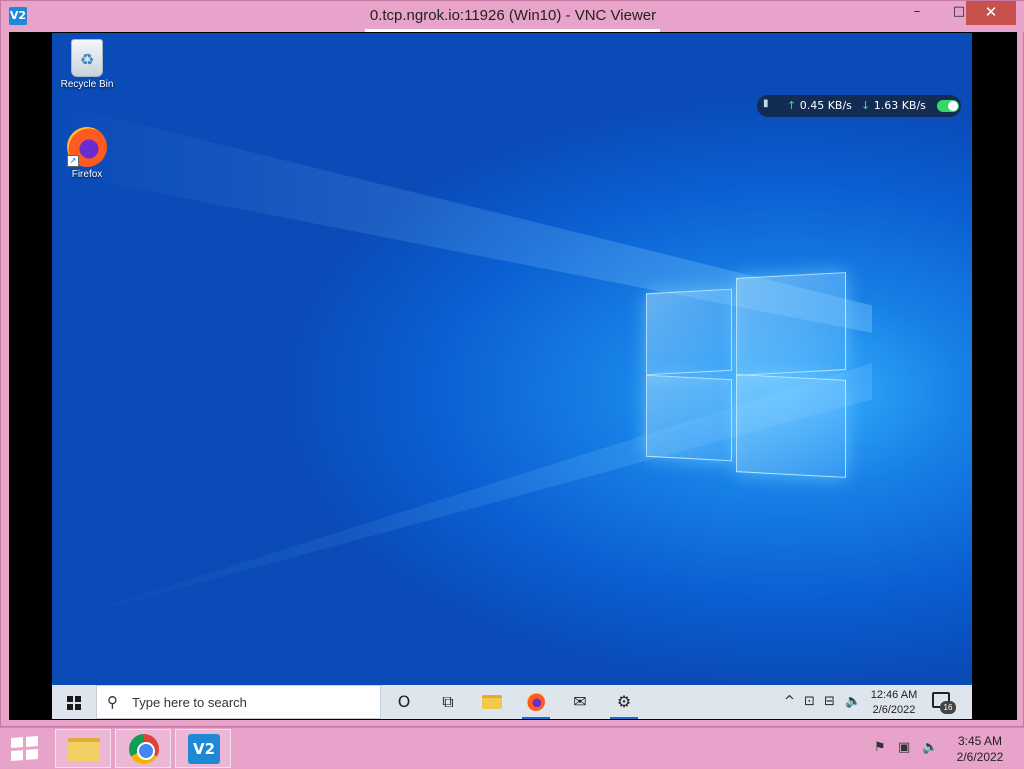 The image size is (1024, 769). I want to click on recycle-bin-icon, so click(87, 58).